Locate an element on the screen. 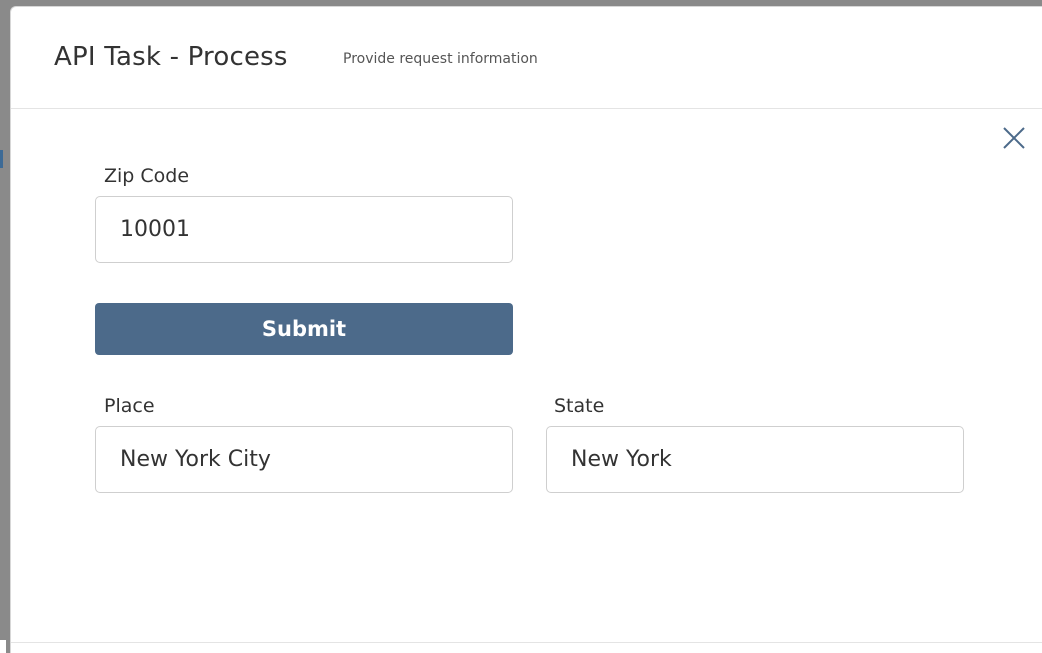 This screenshot has width=1042, height=653. close-icon is located at coordinates (1014, 138).